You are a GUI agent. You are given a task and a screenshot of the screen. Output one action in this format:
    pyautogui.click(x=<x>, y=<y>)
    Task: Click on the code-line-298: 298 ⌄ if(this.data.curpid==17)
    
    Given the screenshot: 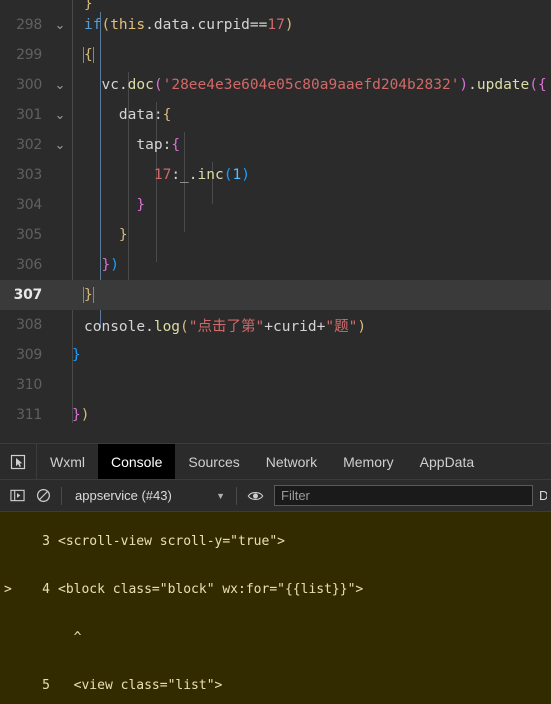 What is the action you would take?
    pyautogui.click(x=275, y=25)
    